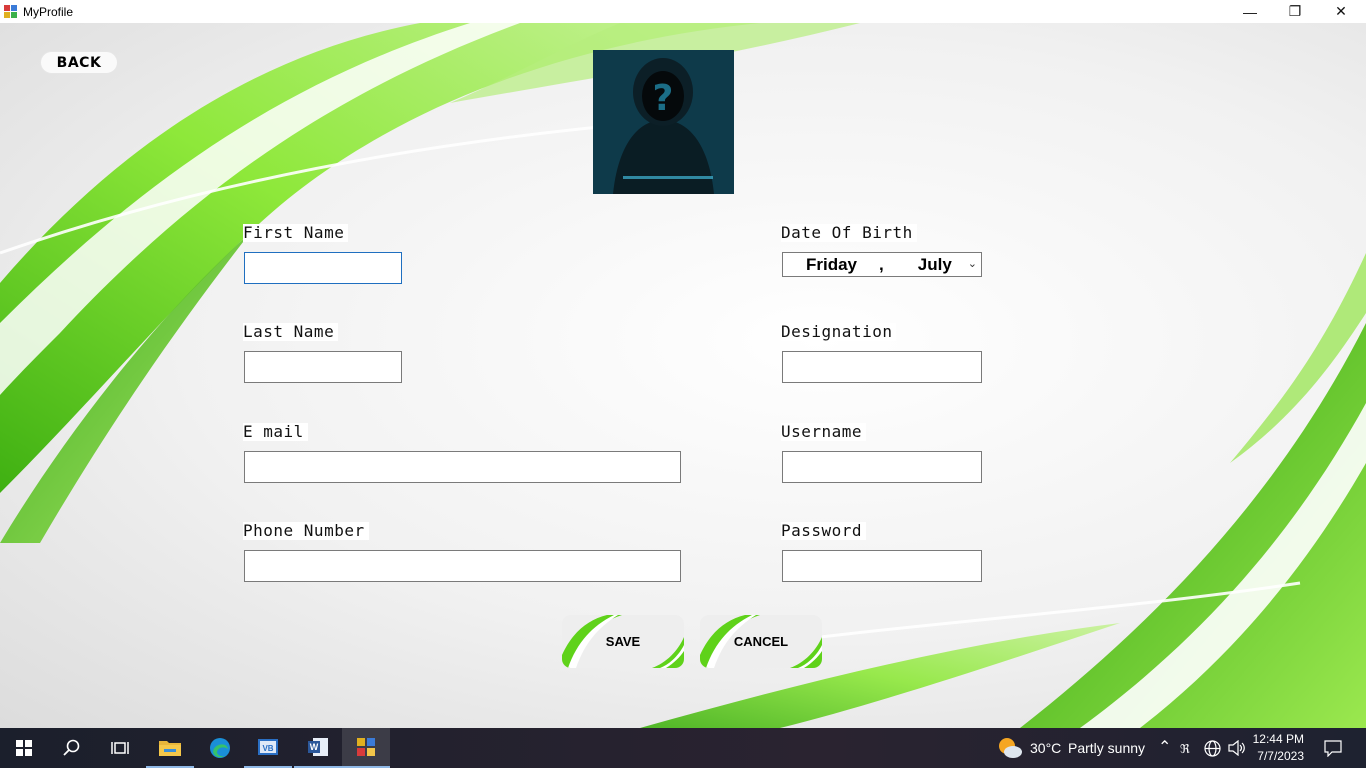 The height and width of the screenshot is (768, 1366). What do you see at coordinates (1333, 748) in the screenshot?
I see `notification-center-icon` at bounding box center [1333, 748].